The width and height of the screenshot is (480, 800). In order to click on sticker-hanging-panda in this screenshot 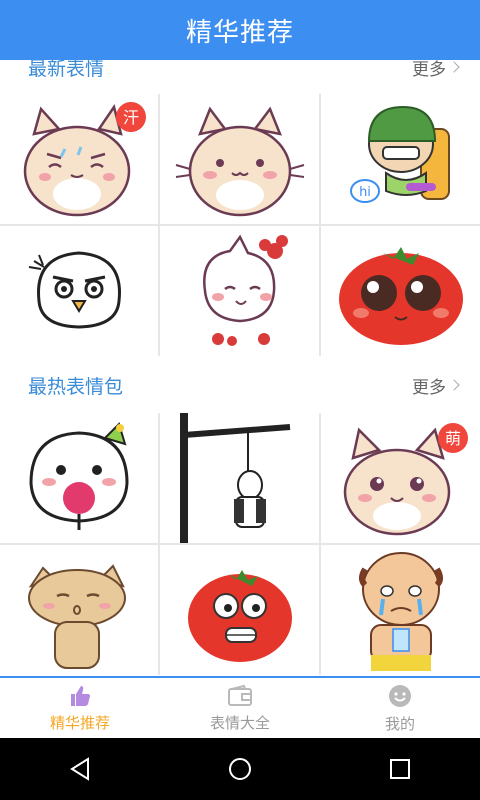, I will do `click(239, 478)`.